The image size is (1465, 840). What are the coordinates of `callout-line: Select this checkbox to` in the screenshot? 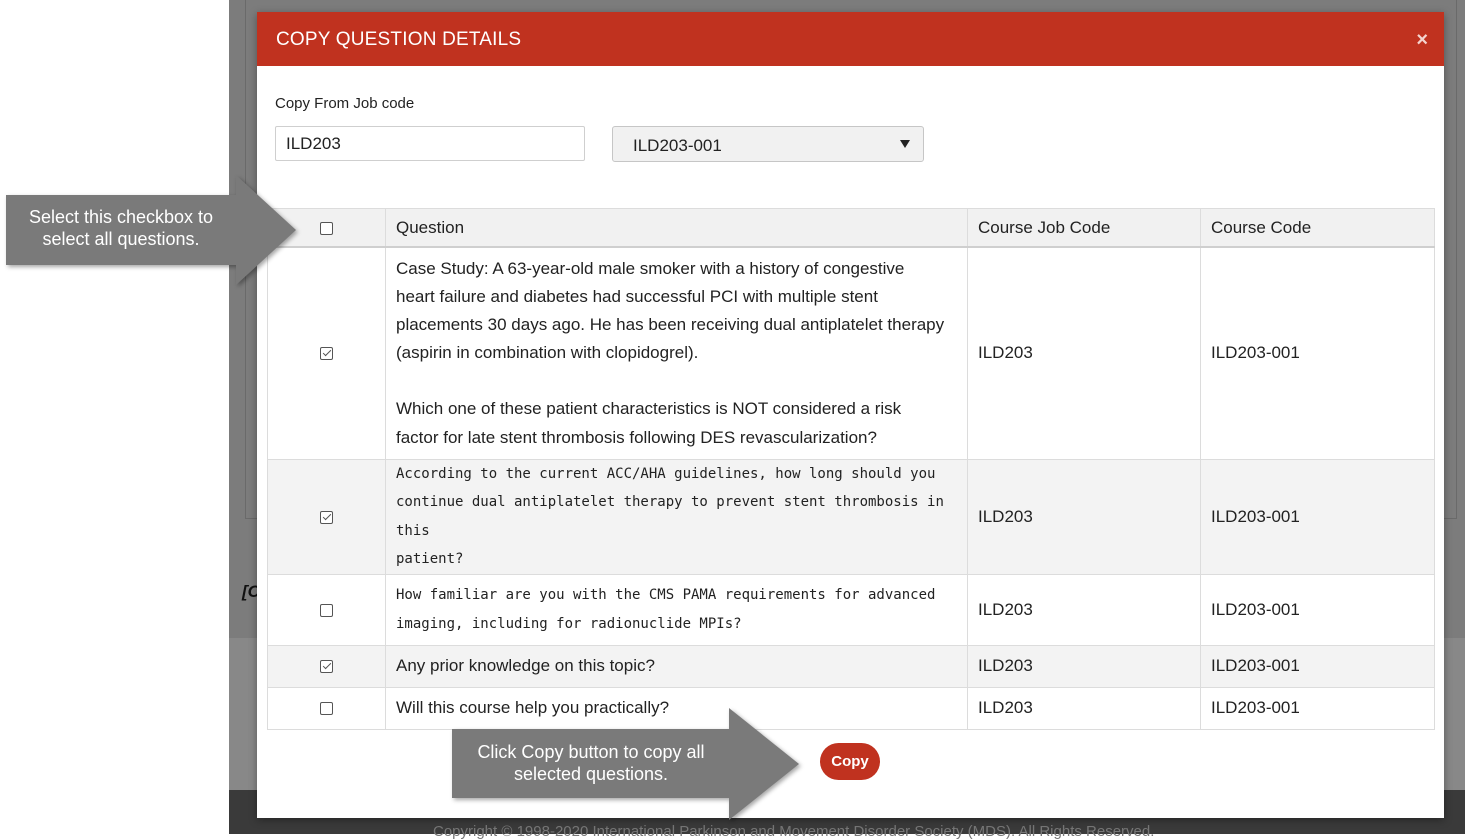 It's located at (121, 217).